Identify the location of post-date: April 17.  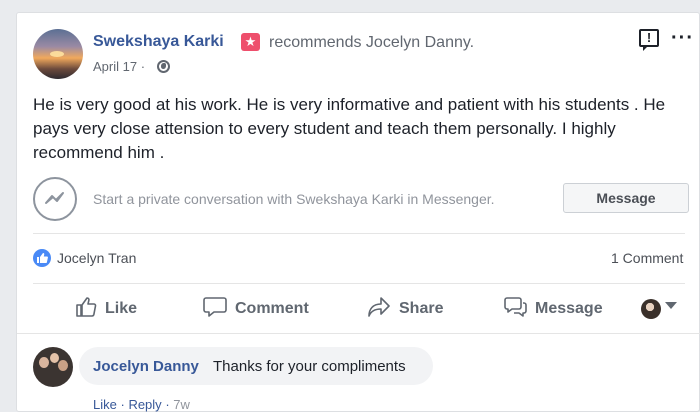
(115, 66).